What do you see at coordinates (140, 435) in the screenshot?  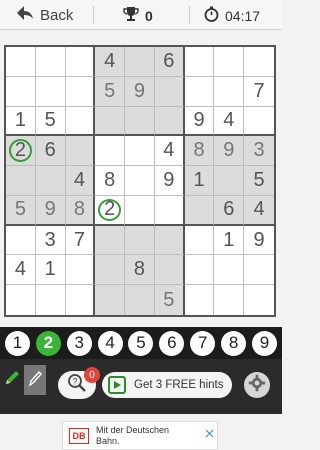 I see `ad-banner: DB Mit der Deutschen Bahn.` at bounding box center [140, 435].